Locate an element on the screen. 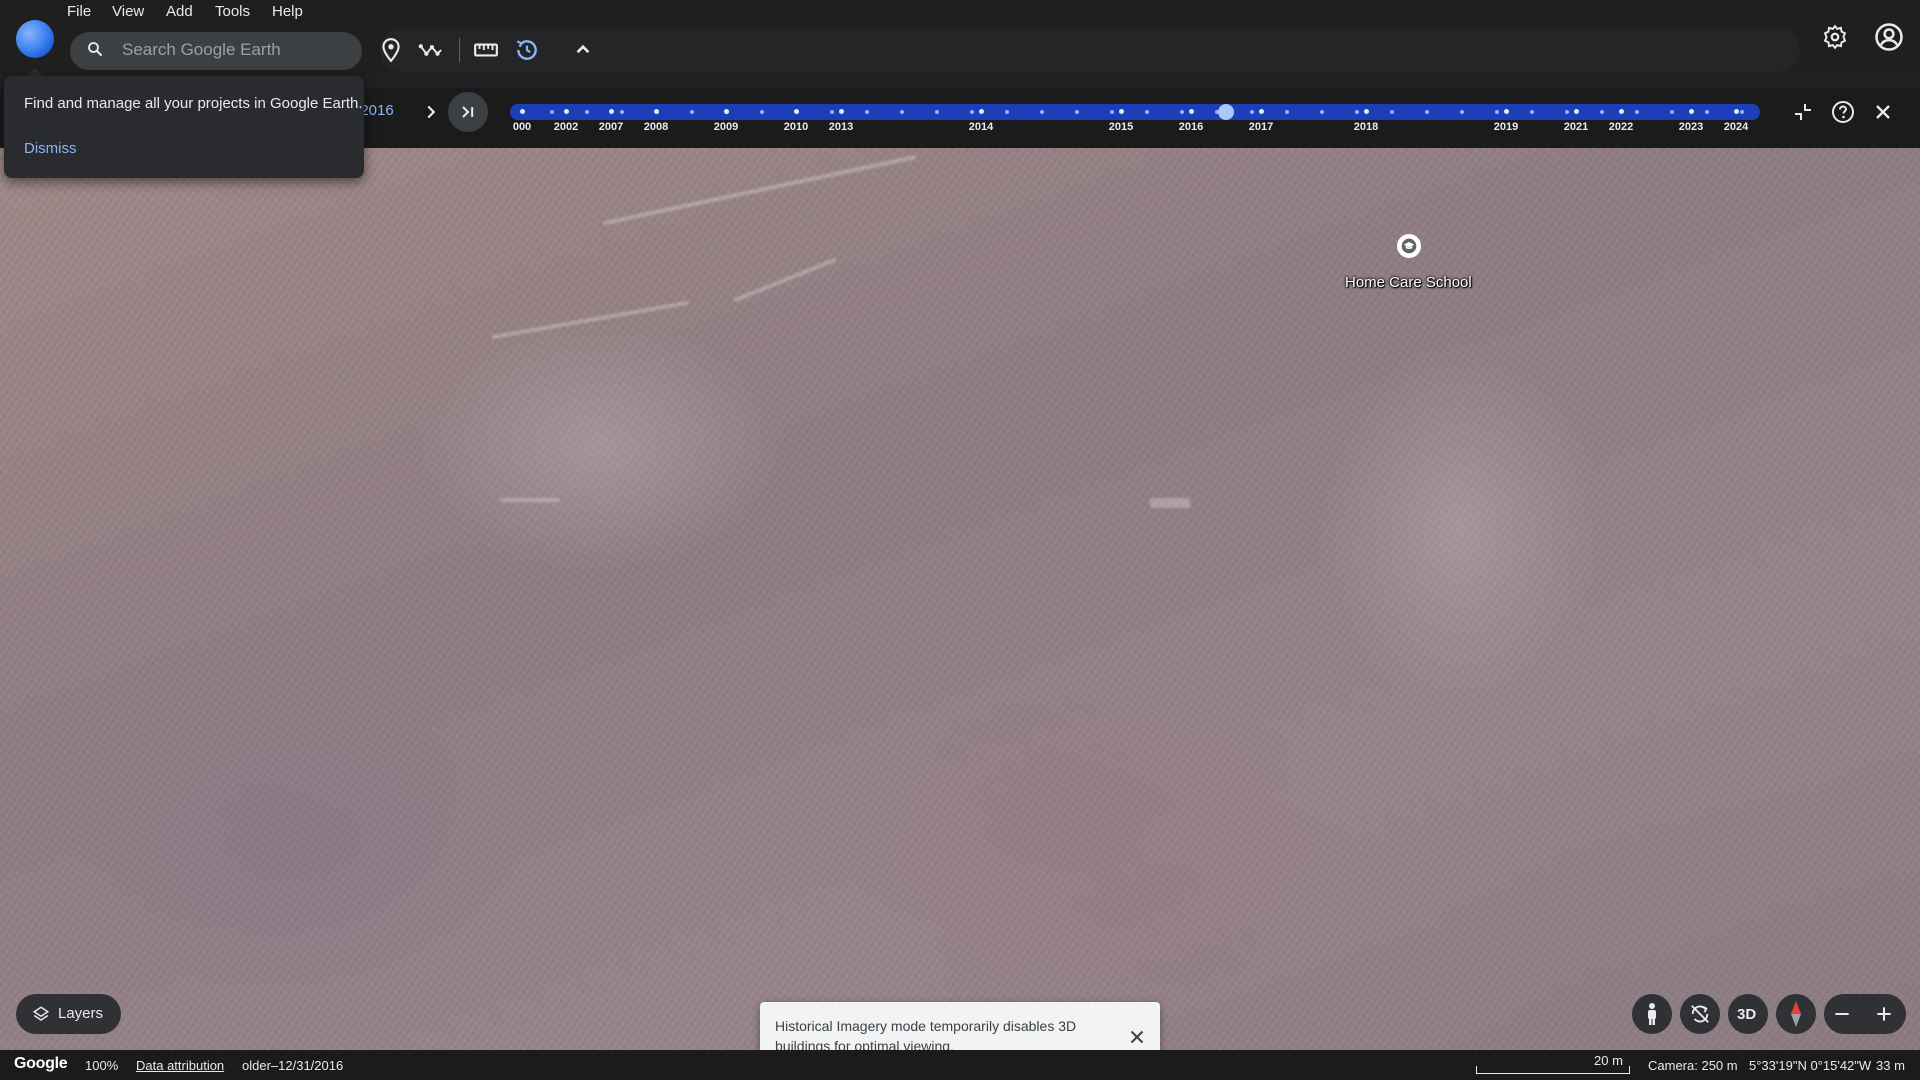  data-attribution-link: Data attribution is located at coordinates (180, 1065).